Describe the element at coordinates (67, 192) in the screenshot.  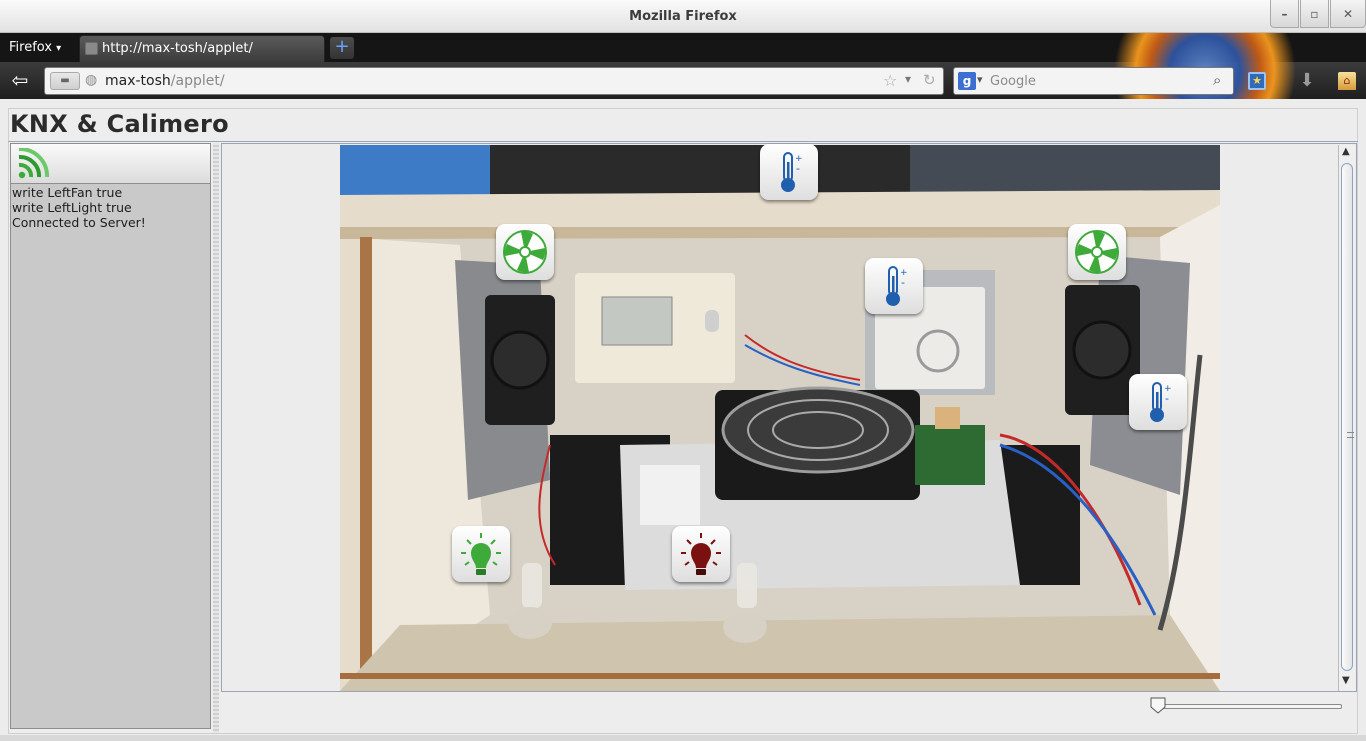
I see `log-line: write LeftFan true` at that location.